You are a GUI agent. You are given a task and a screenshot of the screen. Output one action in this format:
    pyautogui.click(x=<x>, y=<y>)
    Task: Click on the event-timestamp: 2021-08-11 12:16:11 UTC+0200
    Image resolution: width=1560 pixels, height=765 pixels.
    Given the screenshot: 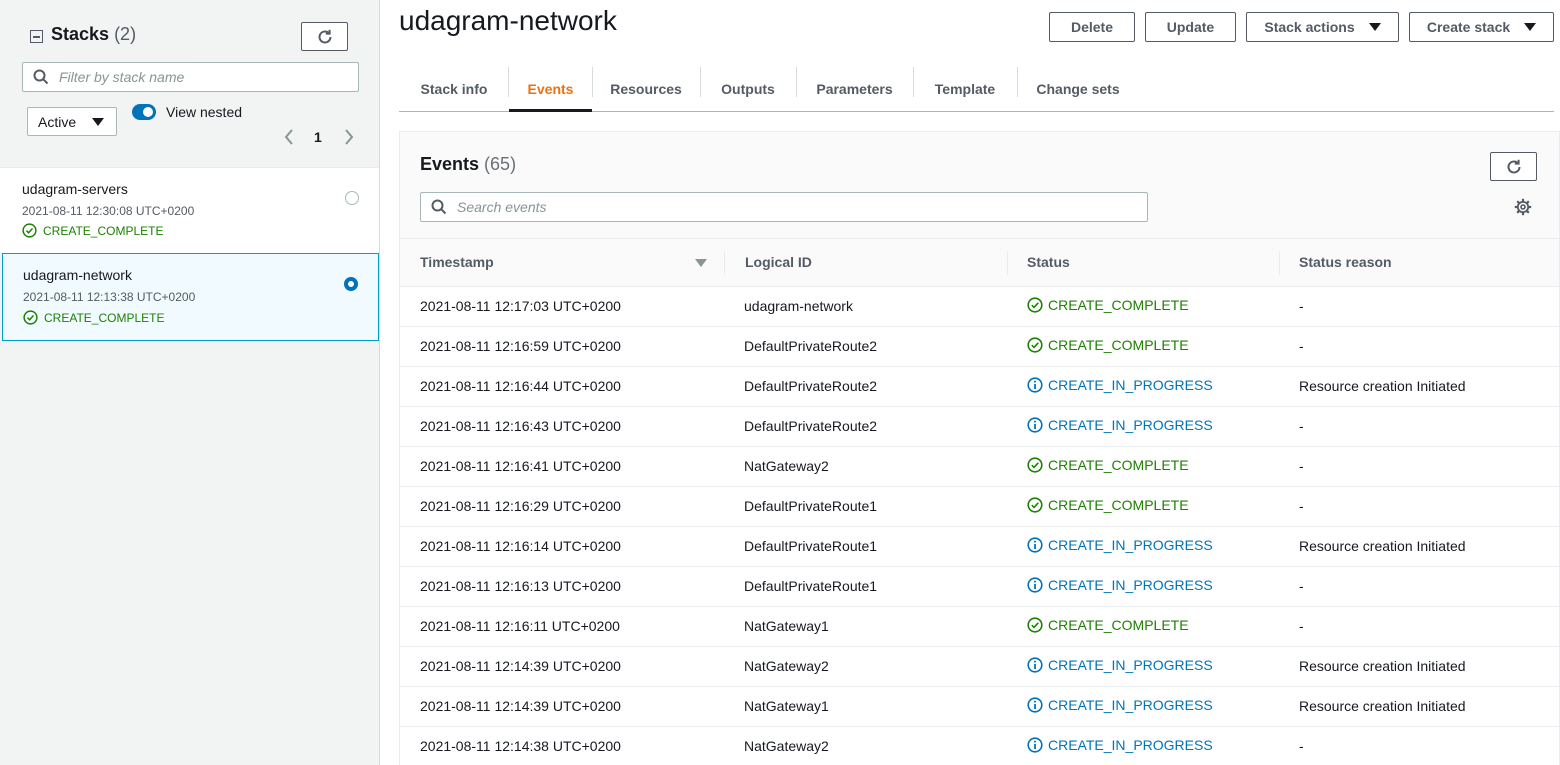 What is the action you would take?
    pyautogui.click(x=520, y=626)
    